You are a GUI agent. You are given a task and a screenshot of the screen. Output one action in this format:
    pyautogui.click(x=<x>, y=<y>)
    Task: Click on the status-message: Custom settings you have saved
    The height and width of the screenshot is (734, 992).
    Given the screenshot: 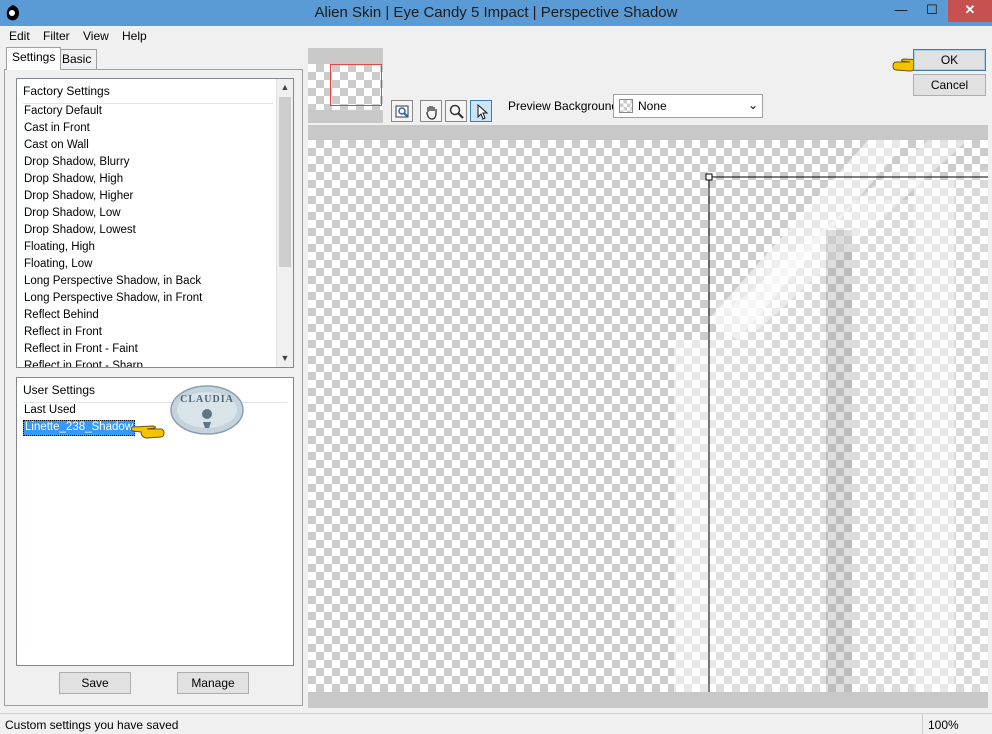 What is the action you would take?
    pyautogui.click(x=92, y=725)
    